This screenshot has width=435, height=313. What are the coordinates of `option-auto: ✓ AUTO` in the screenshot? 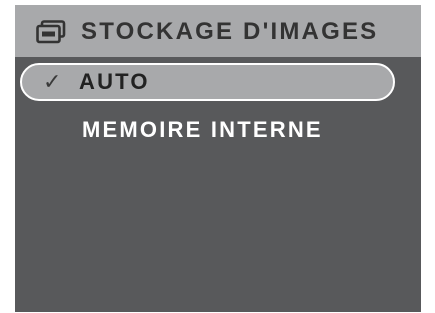 It's located at (207, 82).